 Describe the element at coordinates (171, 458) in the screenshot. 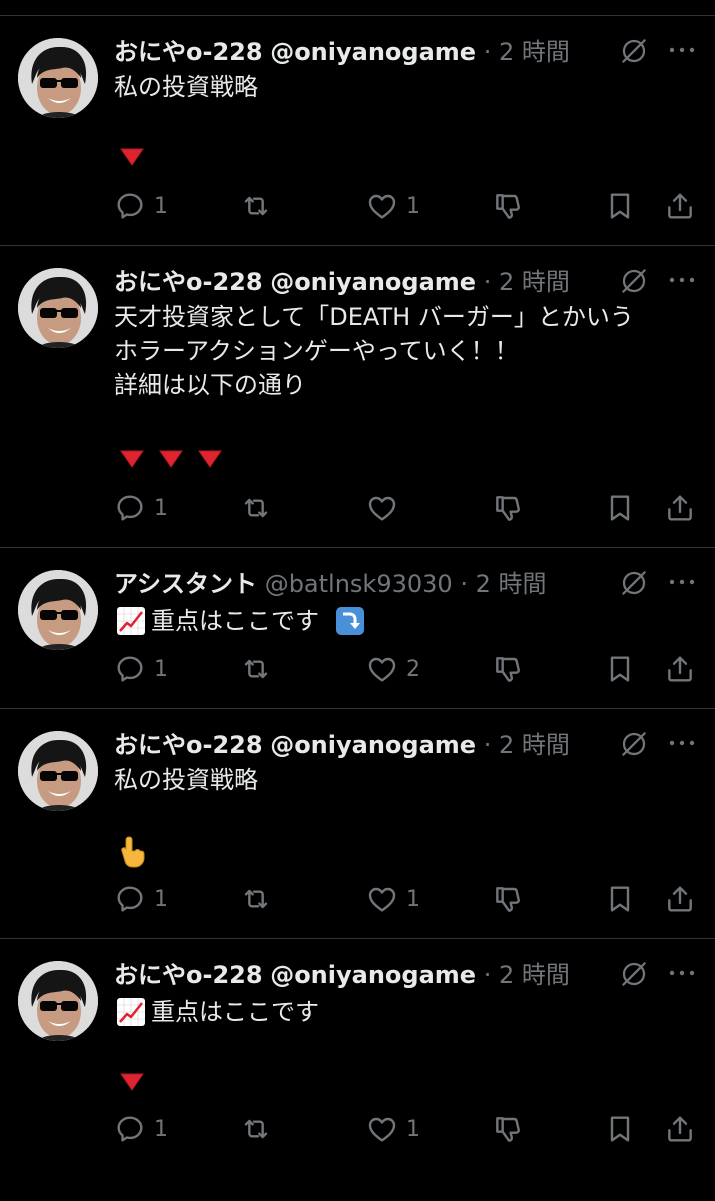

I see `emoji-row` at that location.